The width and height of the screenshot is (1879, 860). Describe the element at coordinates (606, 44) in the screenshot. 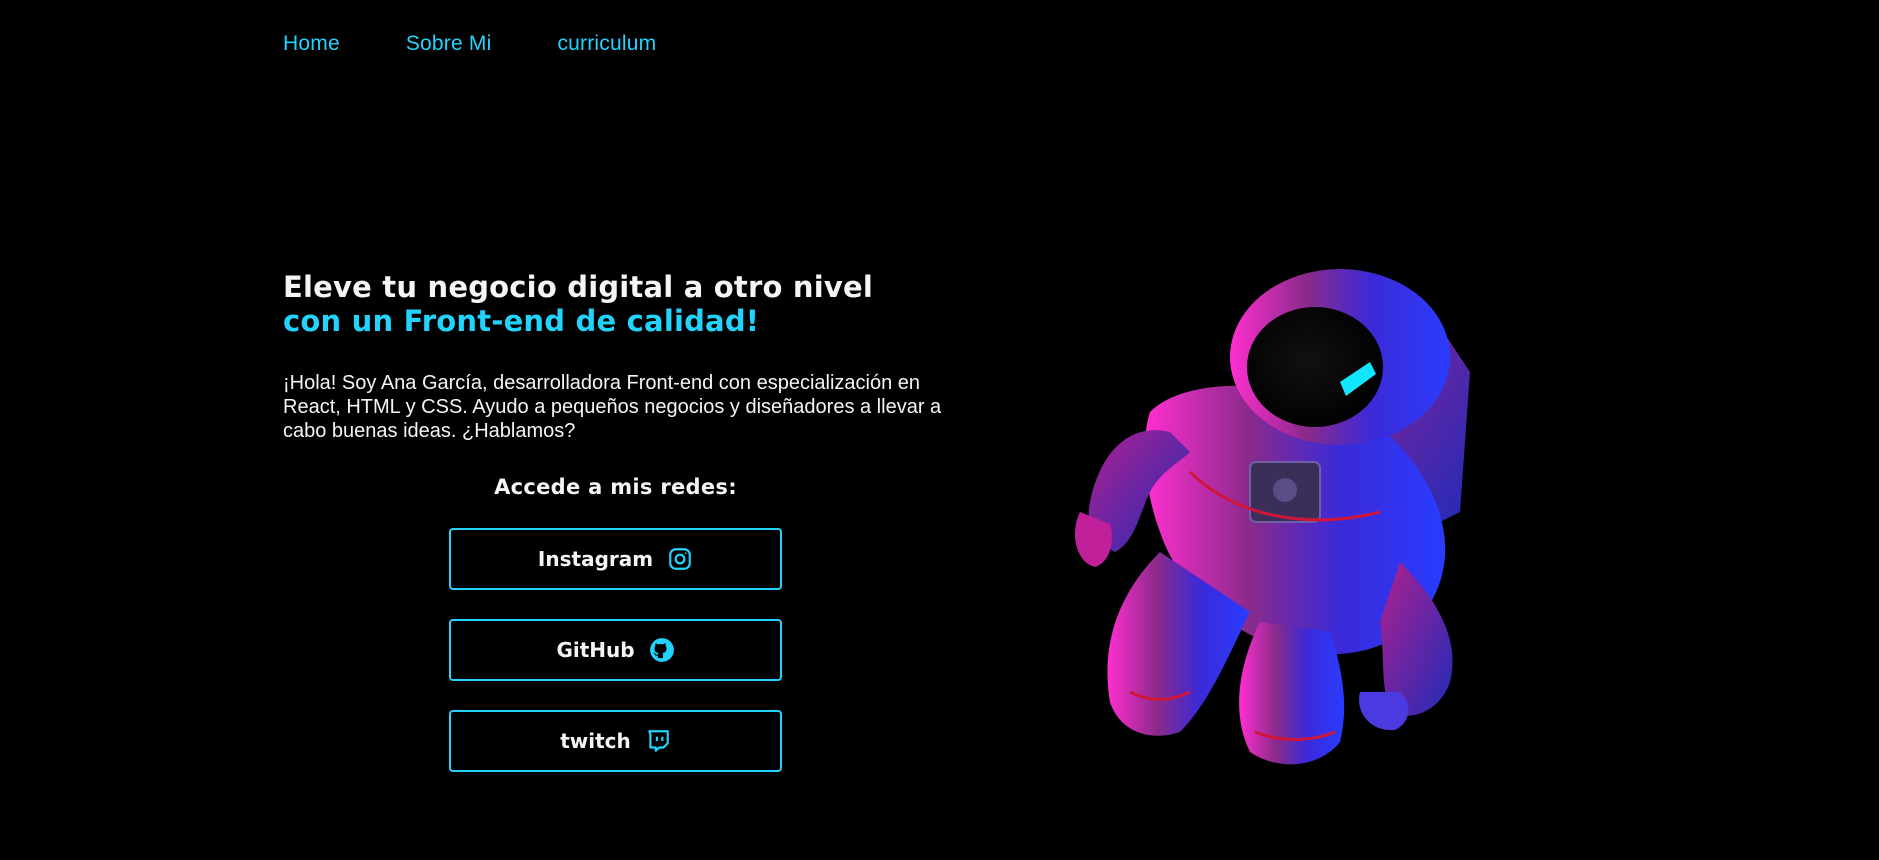

I see `nav-link-curriculum: curriculum` at that location.